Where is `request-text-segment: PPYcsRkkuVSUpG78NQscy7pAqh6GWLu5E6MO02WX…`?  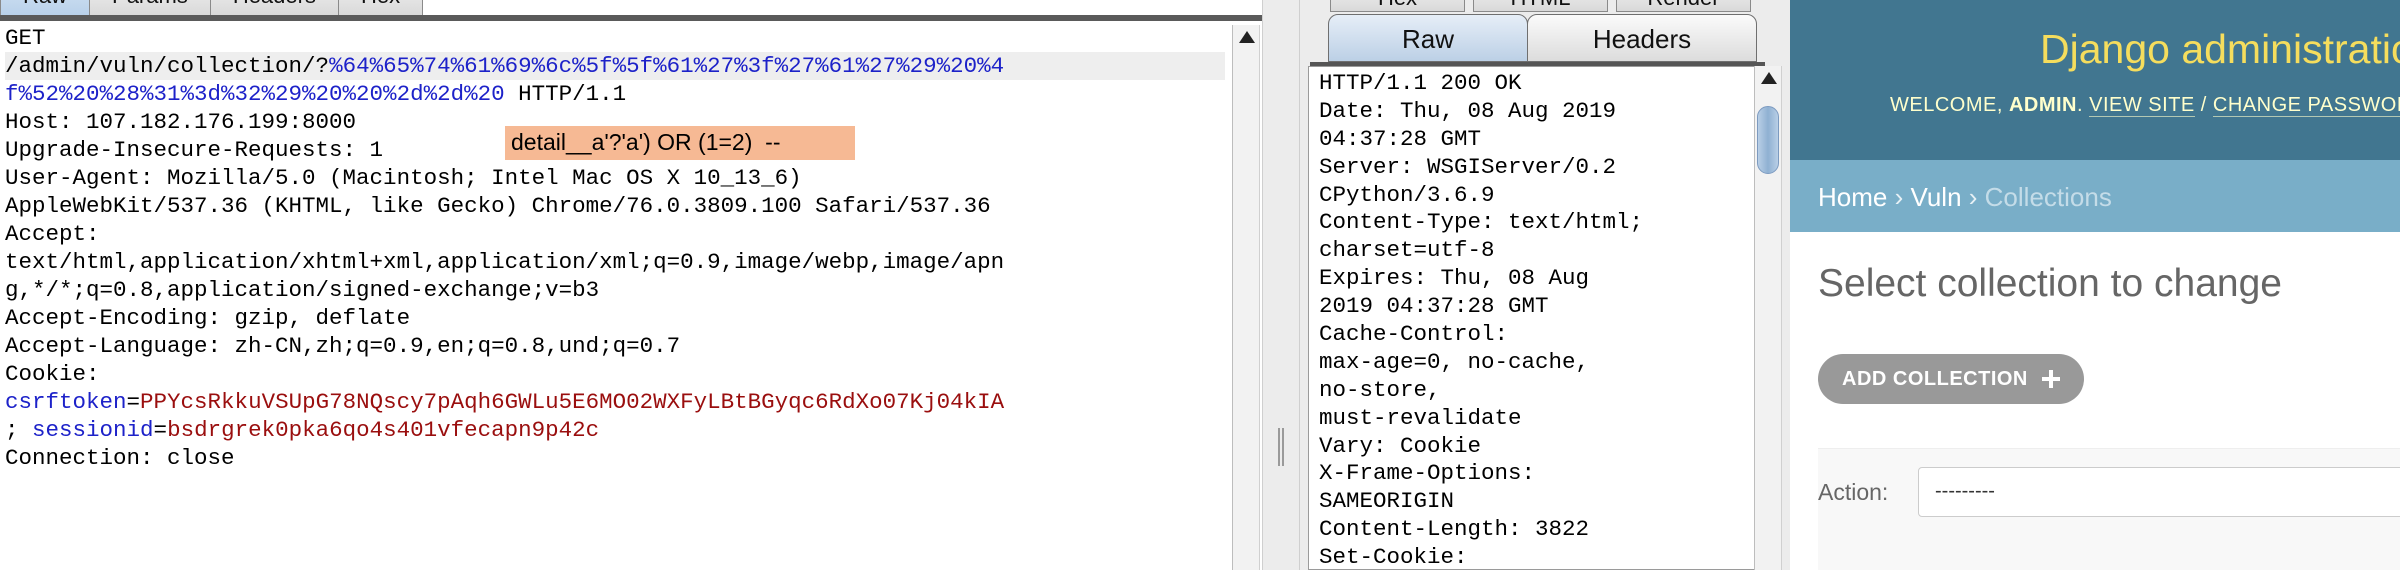
request-text-segment: PPYcsRkkuVSUpG78NQscy7pAqh6GWLu5E6MO02WX… is located at coordinates (572, 402).